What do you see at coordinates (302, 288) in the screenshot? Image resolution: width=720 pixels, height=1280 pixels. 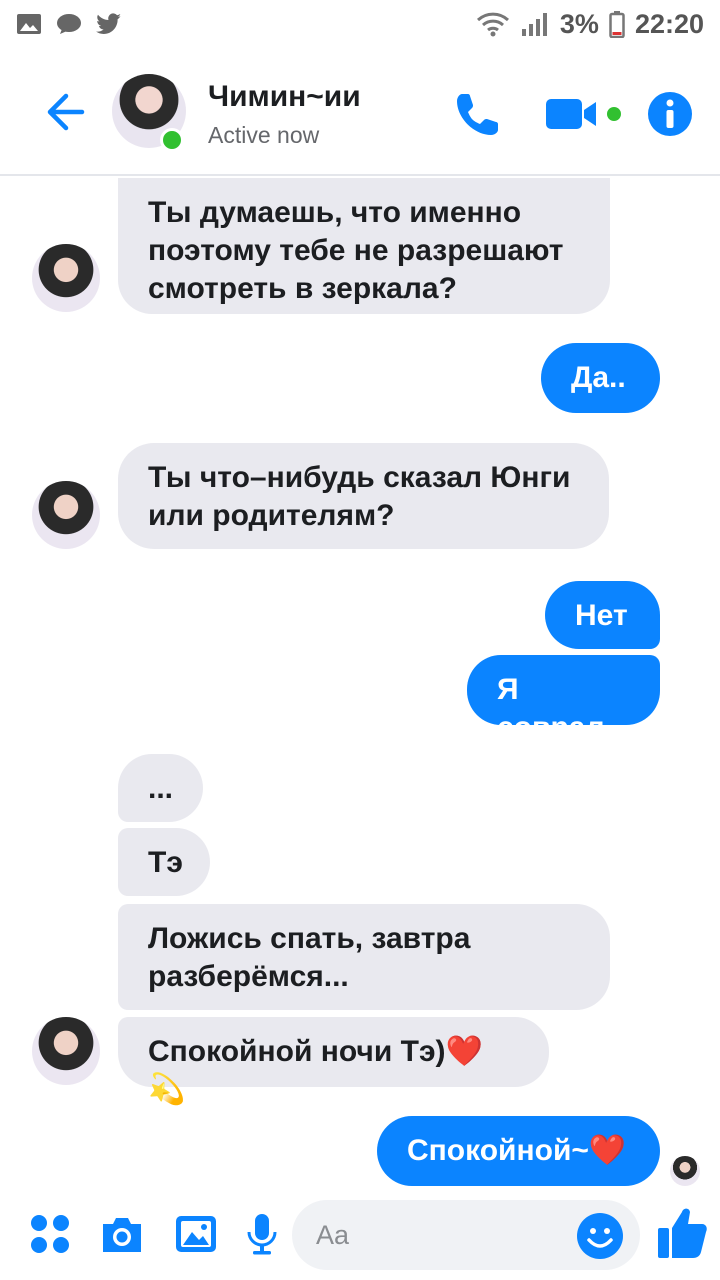 I see `message-line: смотреть в зеркала?` at bounding box center [302, 288].